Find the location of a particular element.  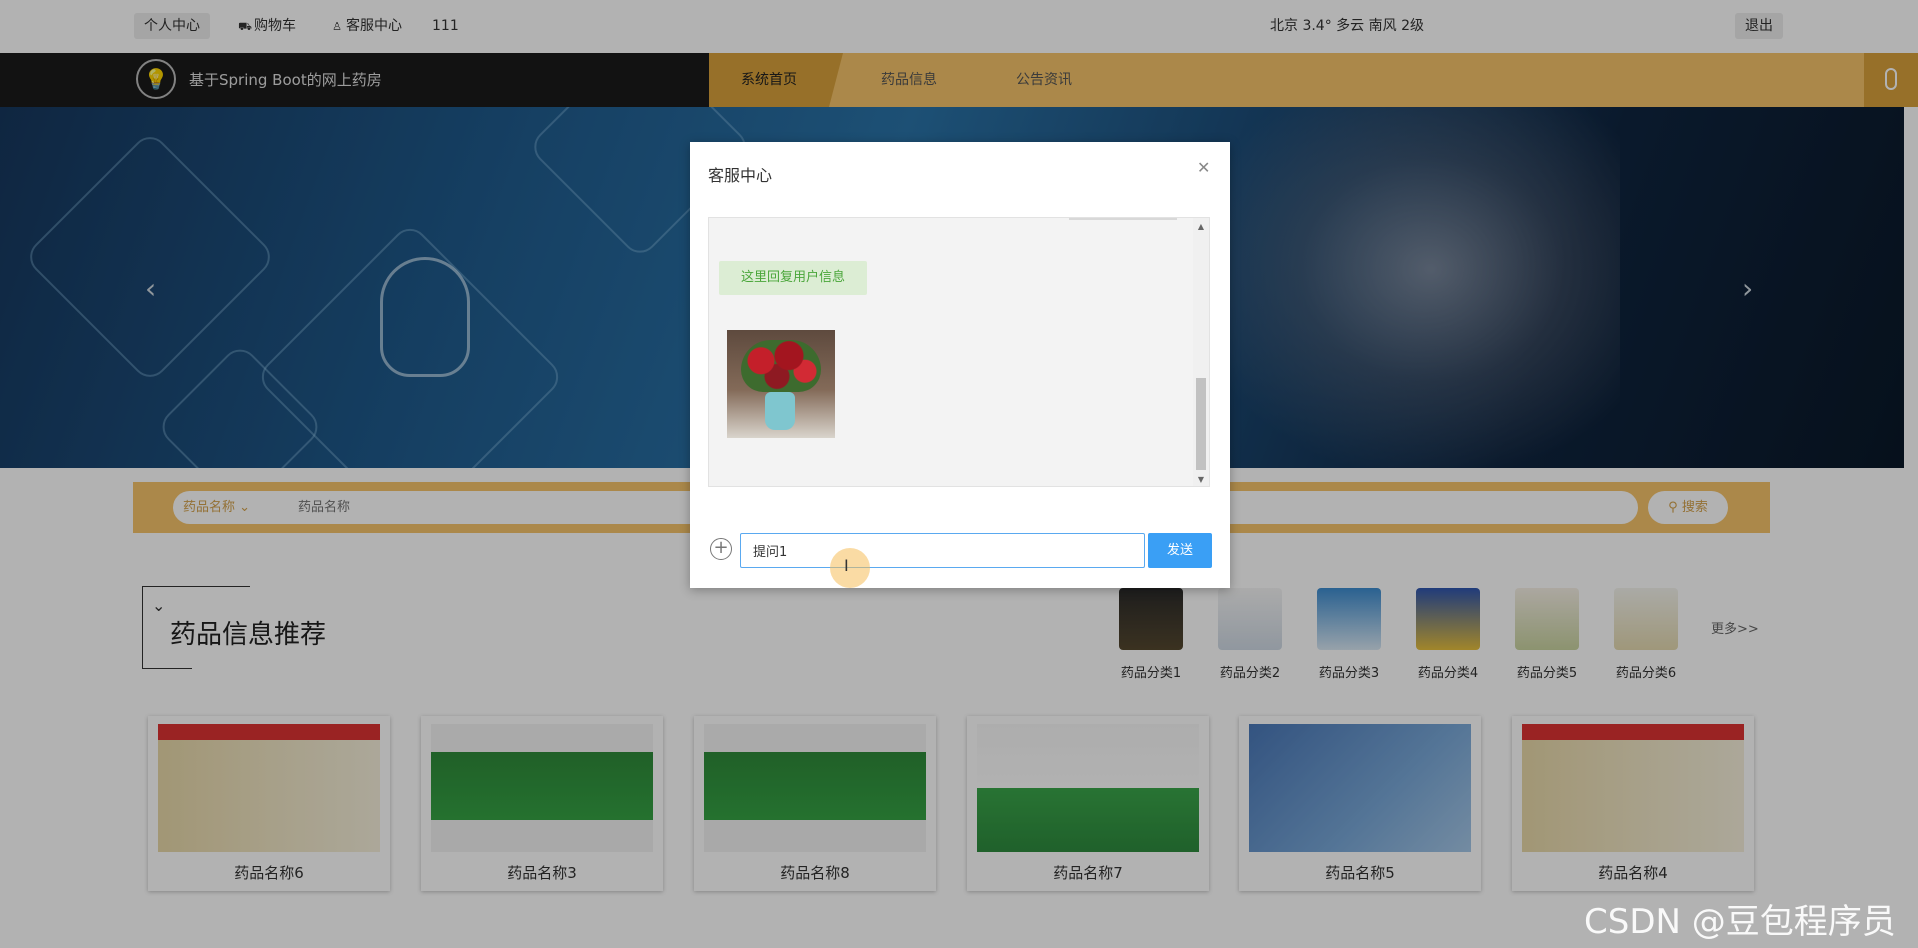

dialog-title: 客服中心 is located at coordinates (740, 175).